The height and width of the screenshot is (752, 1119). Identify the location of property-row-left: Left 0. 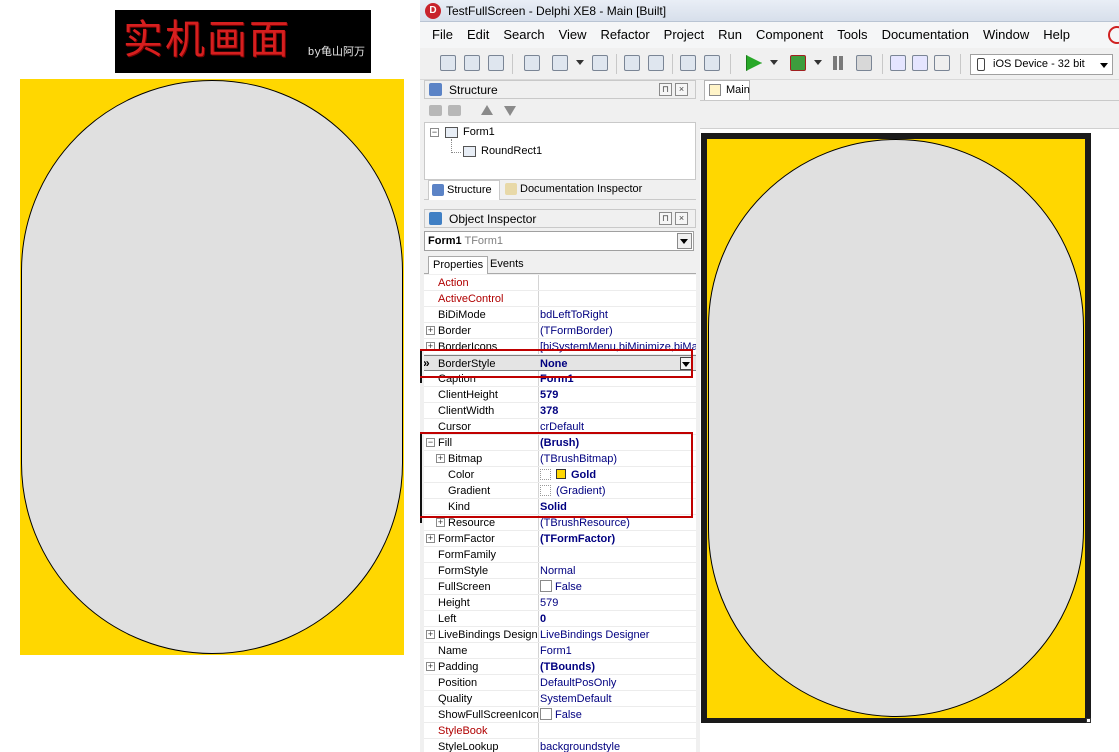
(560, 619).